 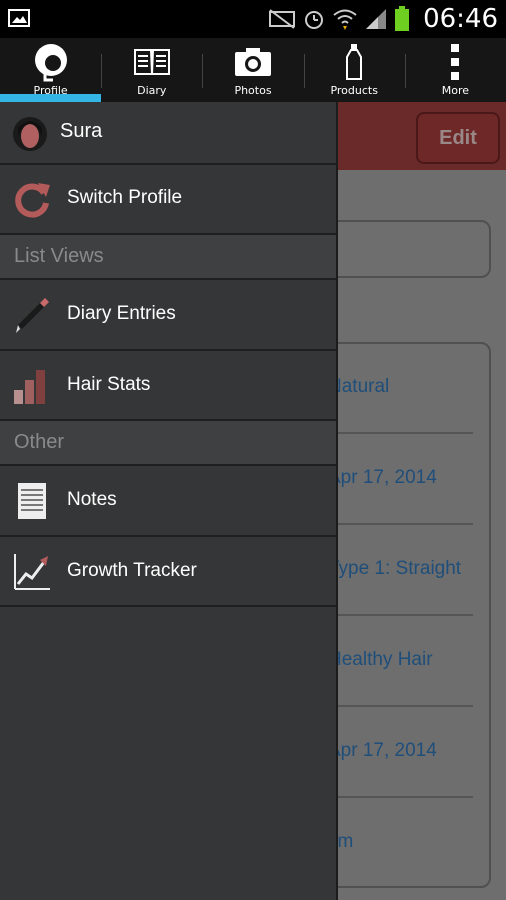 I want to click on afro-head-icon, so click(x=51, y=62).